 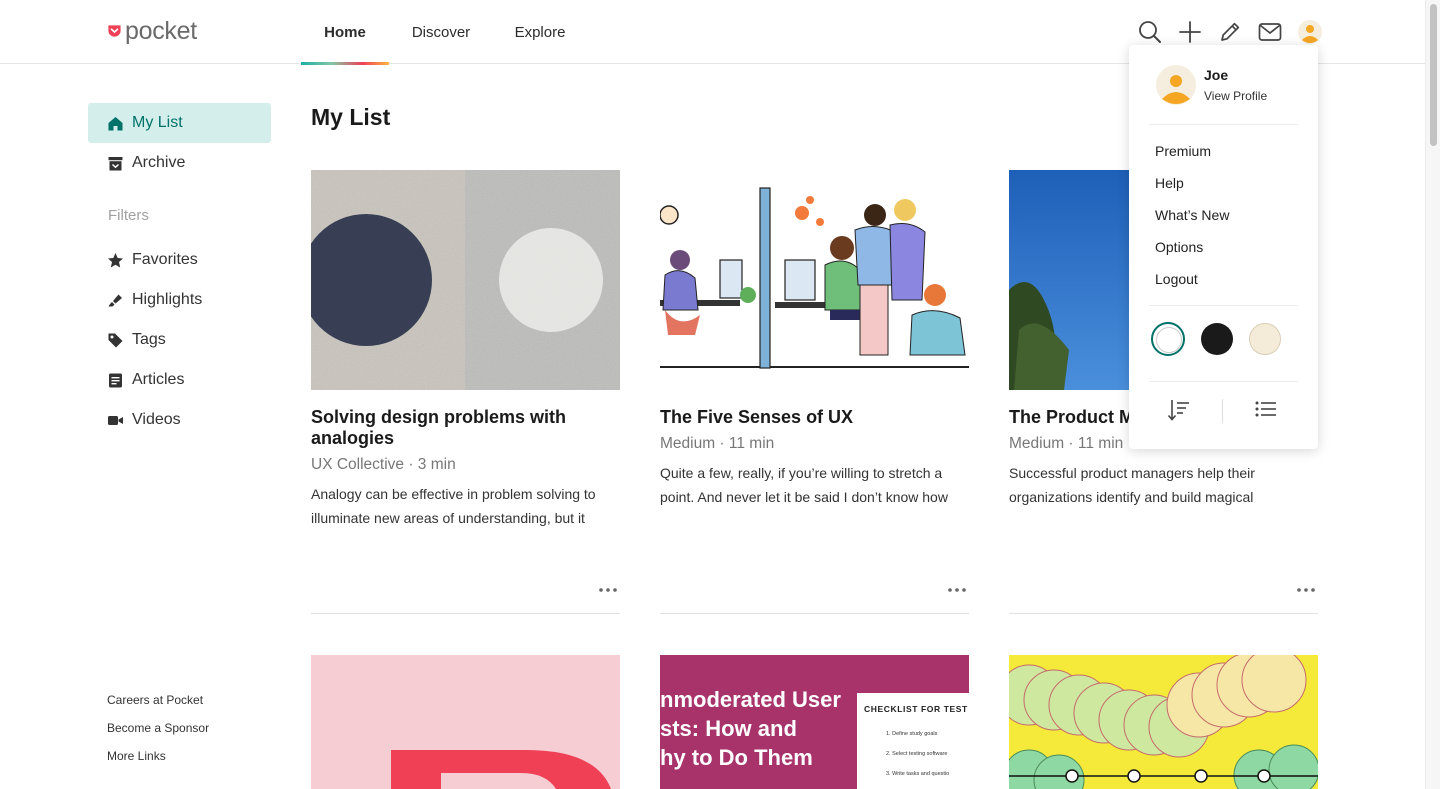 I want to click on pocket-logo: pocket, so click(x=152, y=31).